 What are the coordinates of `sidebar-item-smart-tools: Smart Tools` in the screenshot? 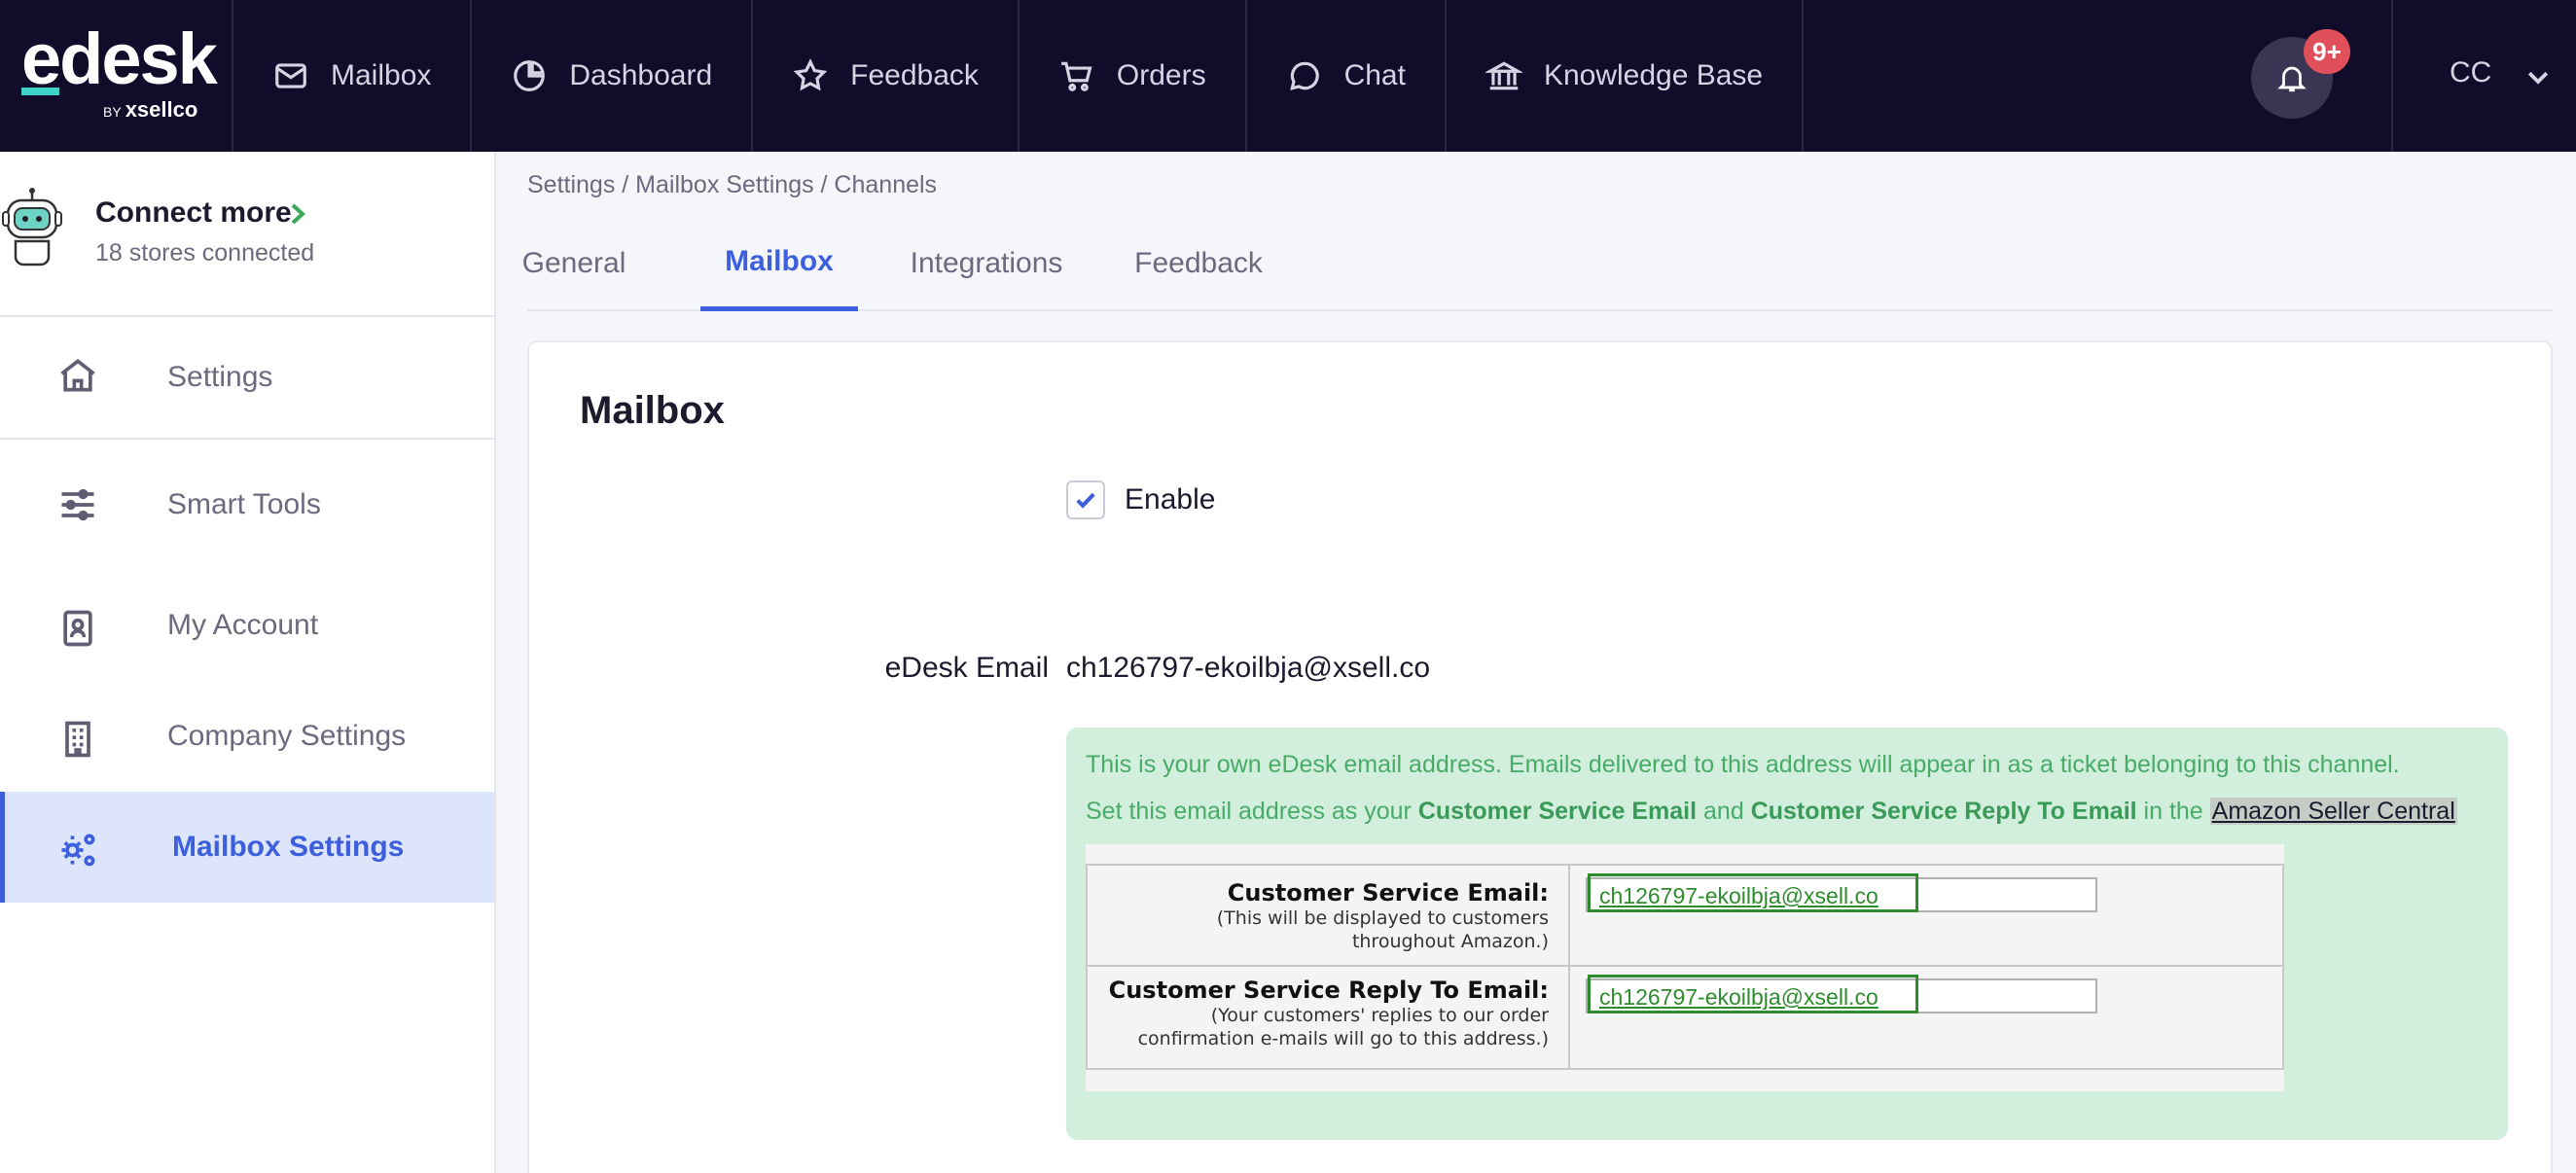 It's located at (247, 505).